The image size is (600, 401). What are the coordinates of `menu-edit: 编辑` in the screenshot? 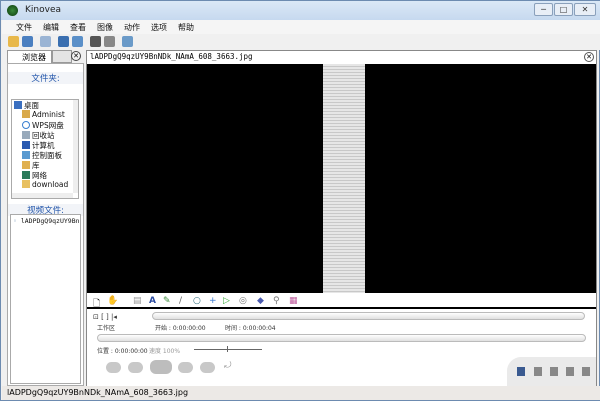 It's located at (51, 27).